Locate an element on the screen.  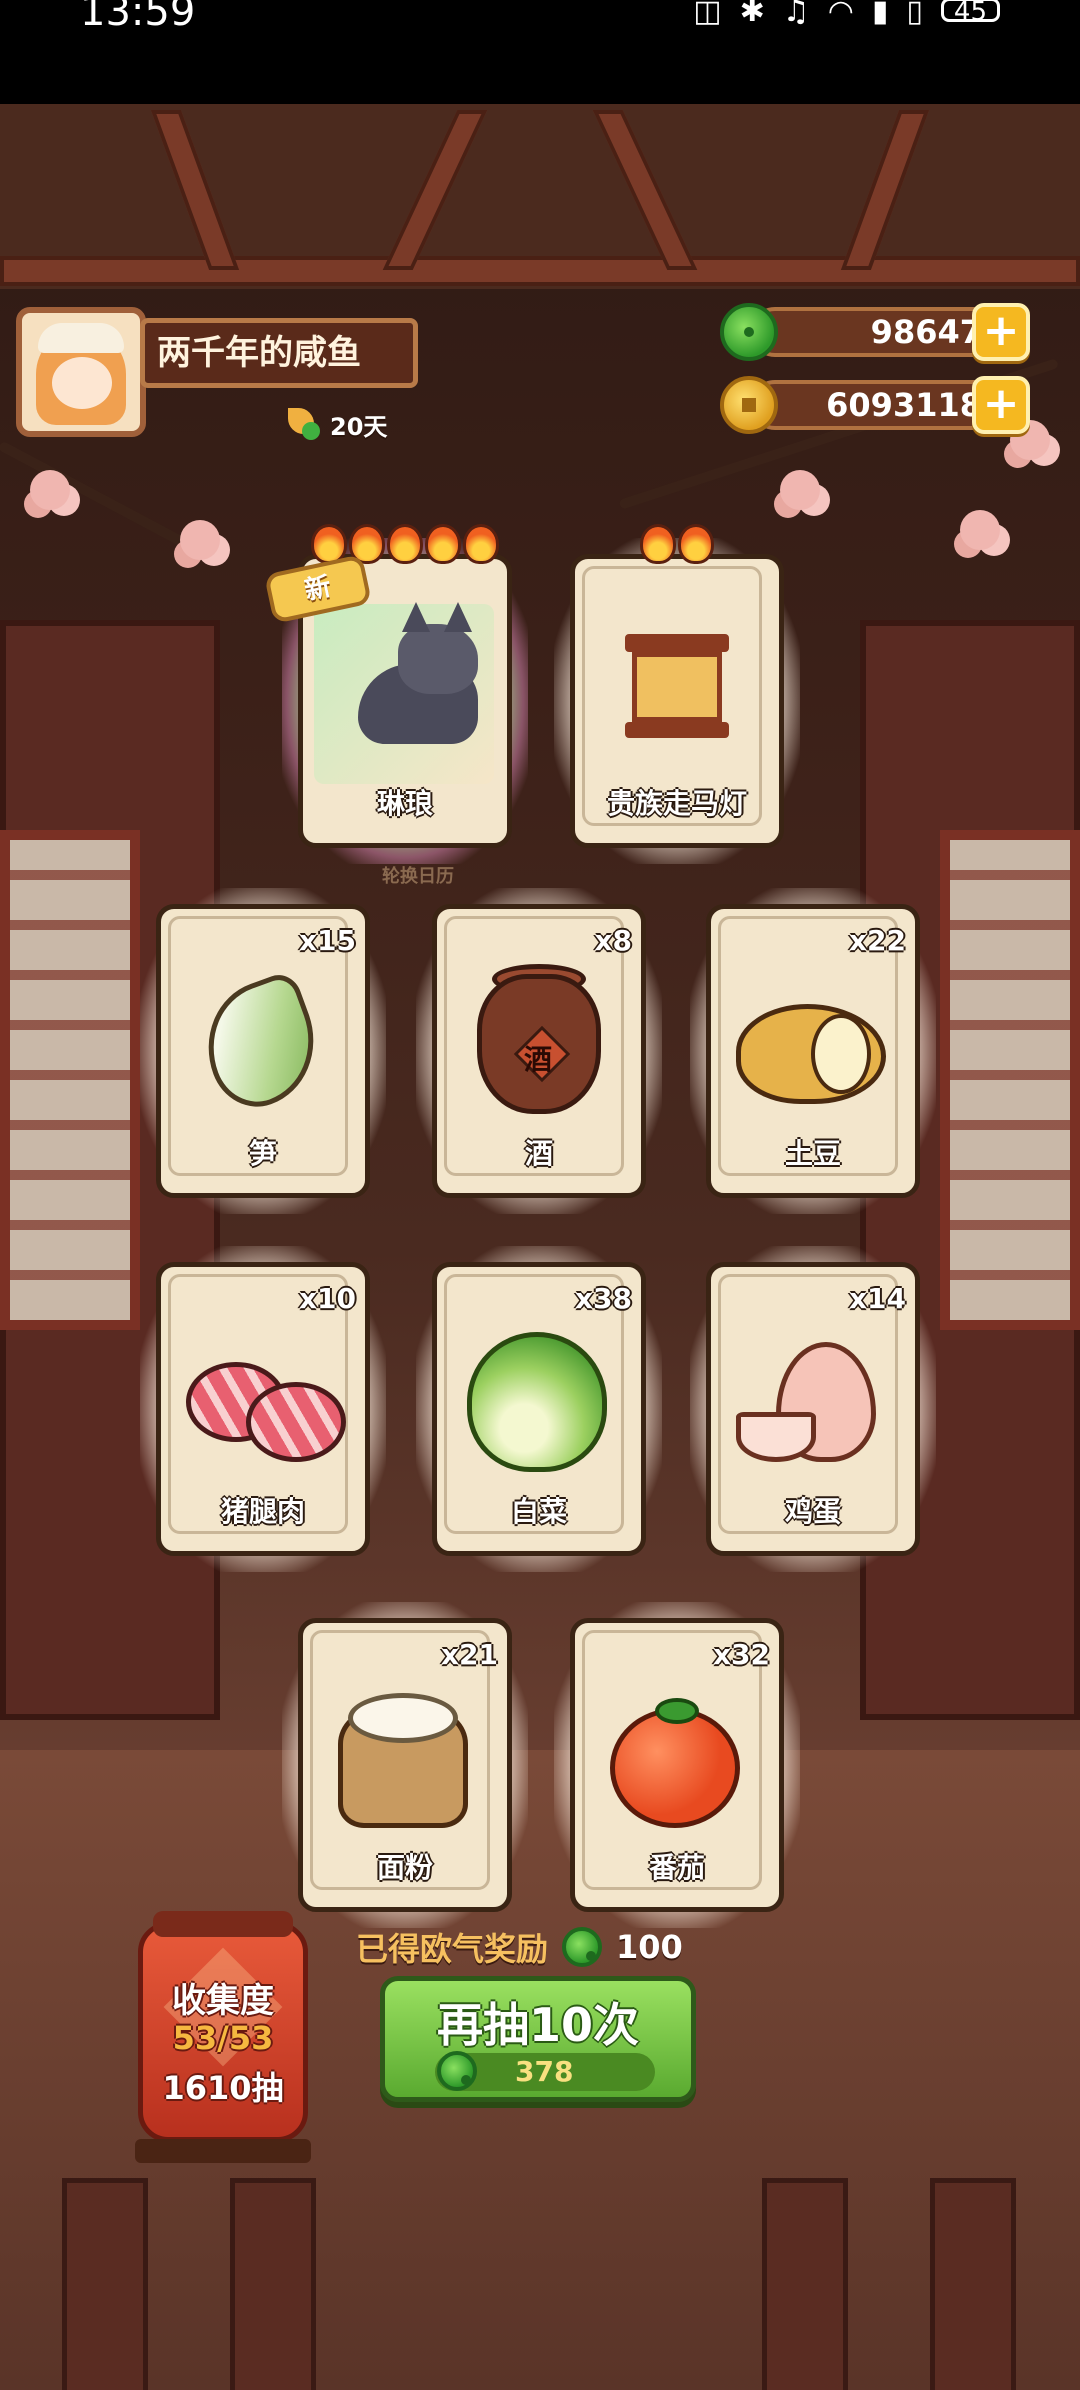
cabbage-art is located at coordinates (537, 1402).